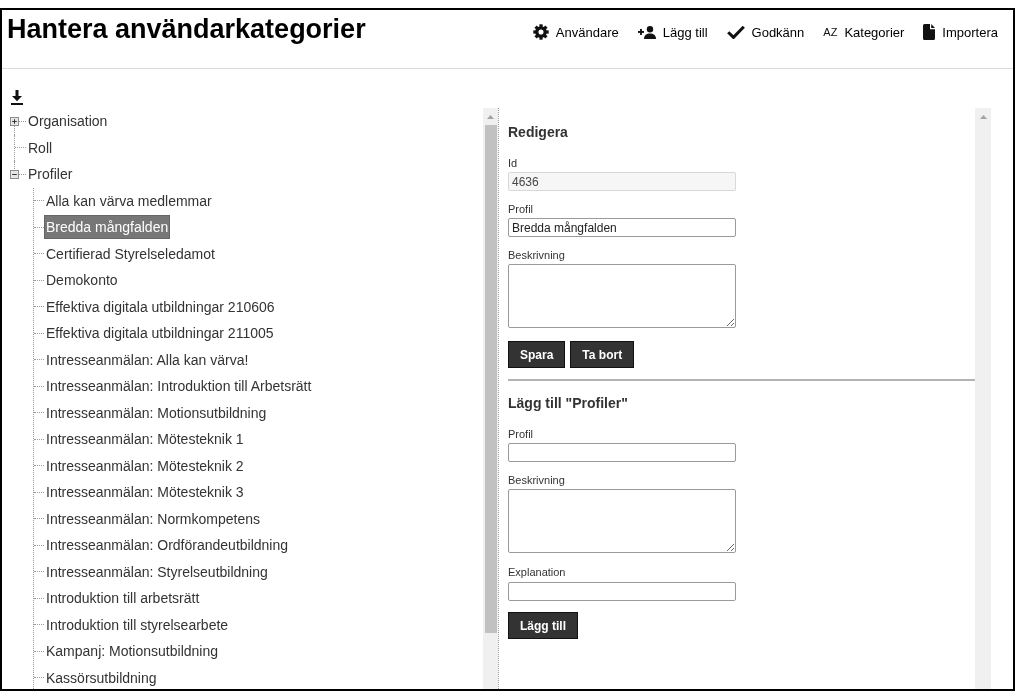 This screenshot has width=1017, height=697. I want to click on checkmark-icon, so click(735, 32).